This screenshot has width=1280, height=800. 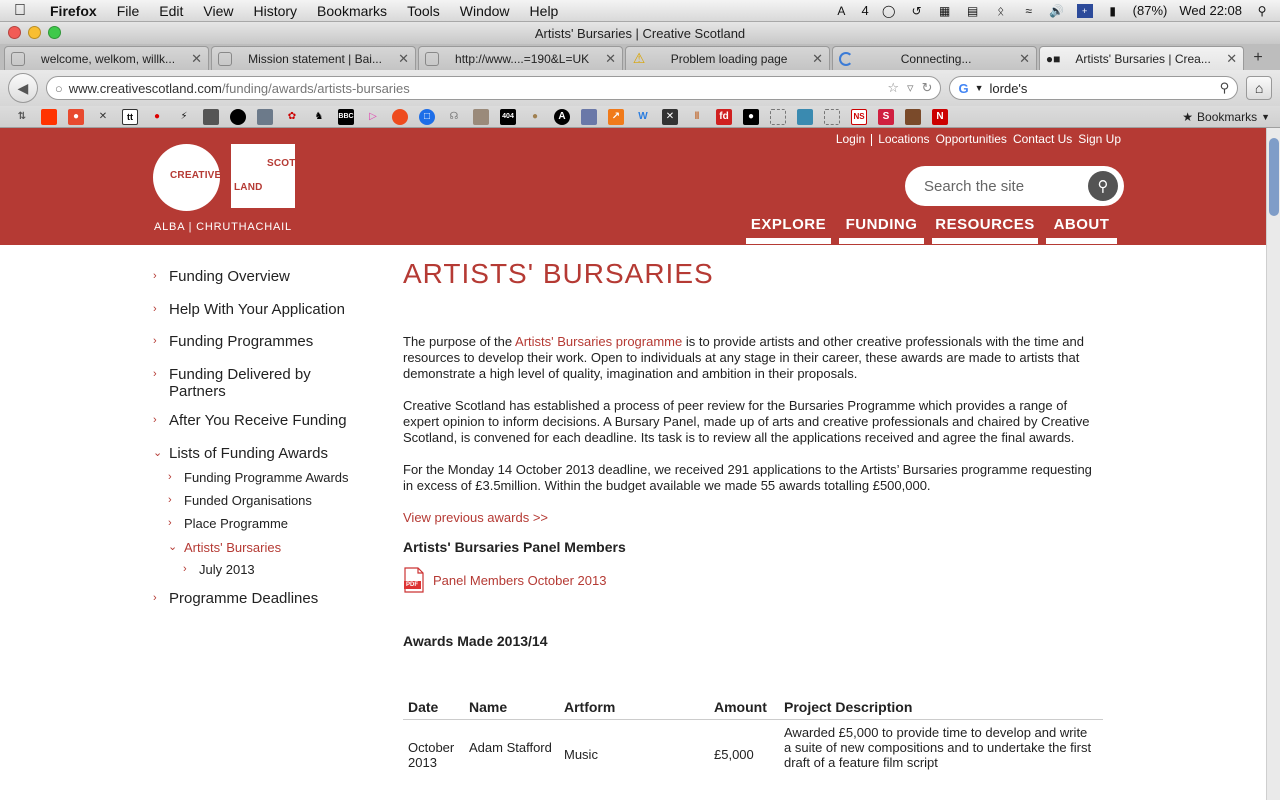 I want to click on tab-3: http://www....=190&L=UK ✕, so click(x=521, y=58).